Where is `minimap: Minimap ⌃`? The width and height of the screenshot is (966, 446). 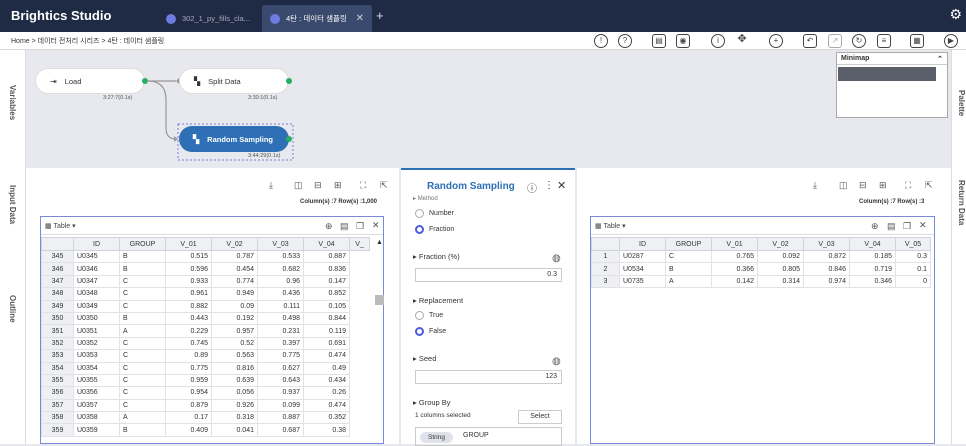
minimap: Minimap ⌃ is located at coordinates (892, 85).